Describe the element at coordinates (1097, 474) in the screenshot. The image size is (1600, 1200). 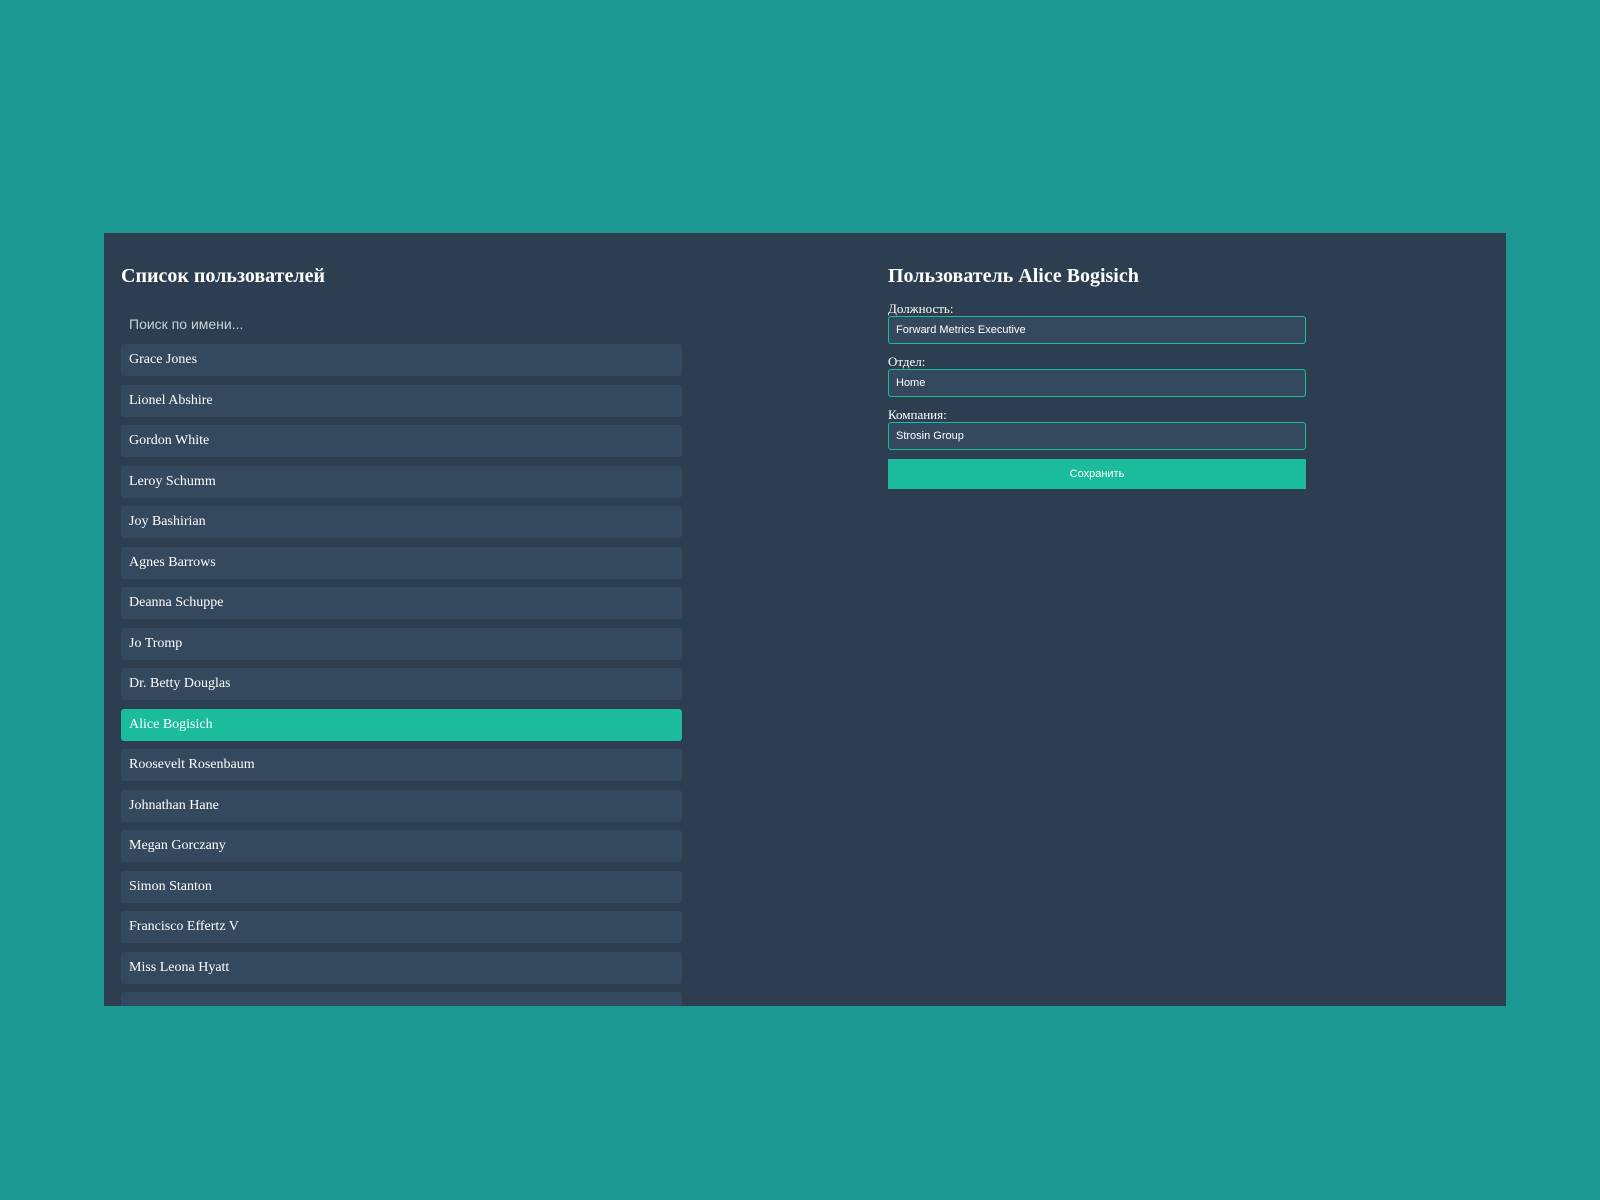
I see `save-button: Сохранить` at that location.